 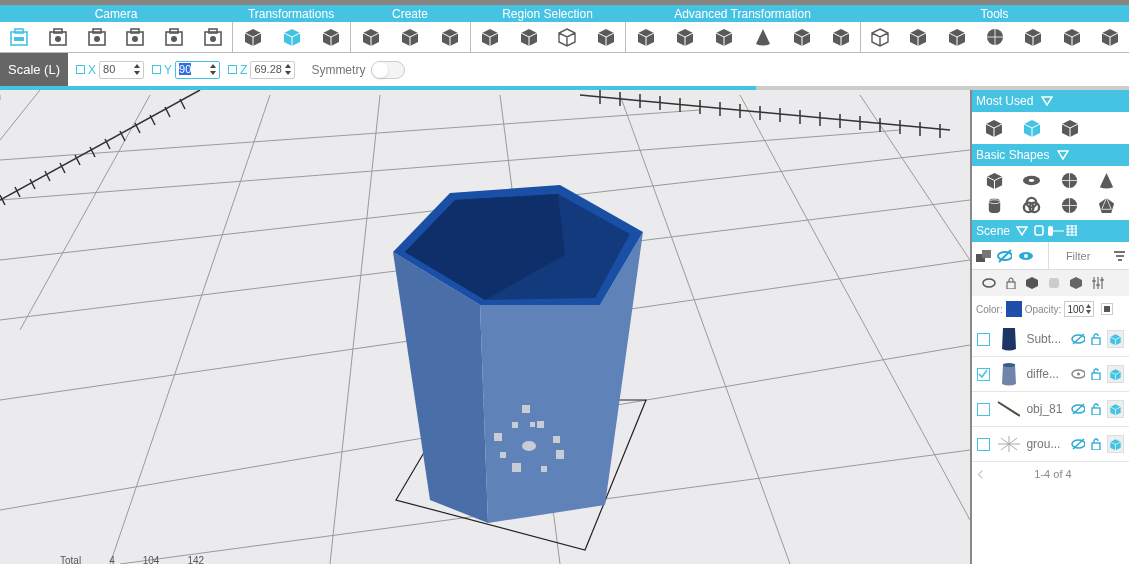 I want to click on filter-field: Filter, so click(x=1077, y=255).